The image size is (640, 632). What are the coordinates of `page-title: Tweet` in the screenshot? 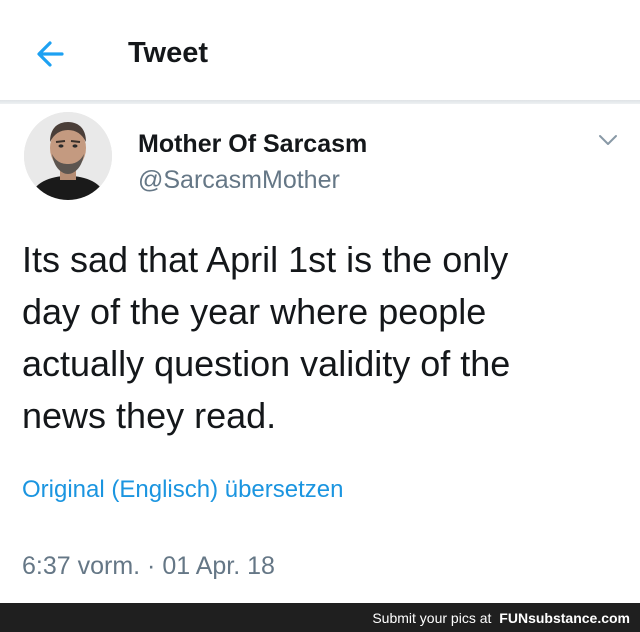 It's located at (168, 53).